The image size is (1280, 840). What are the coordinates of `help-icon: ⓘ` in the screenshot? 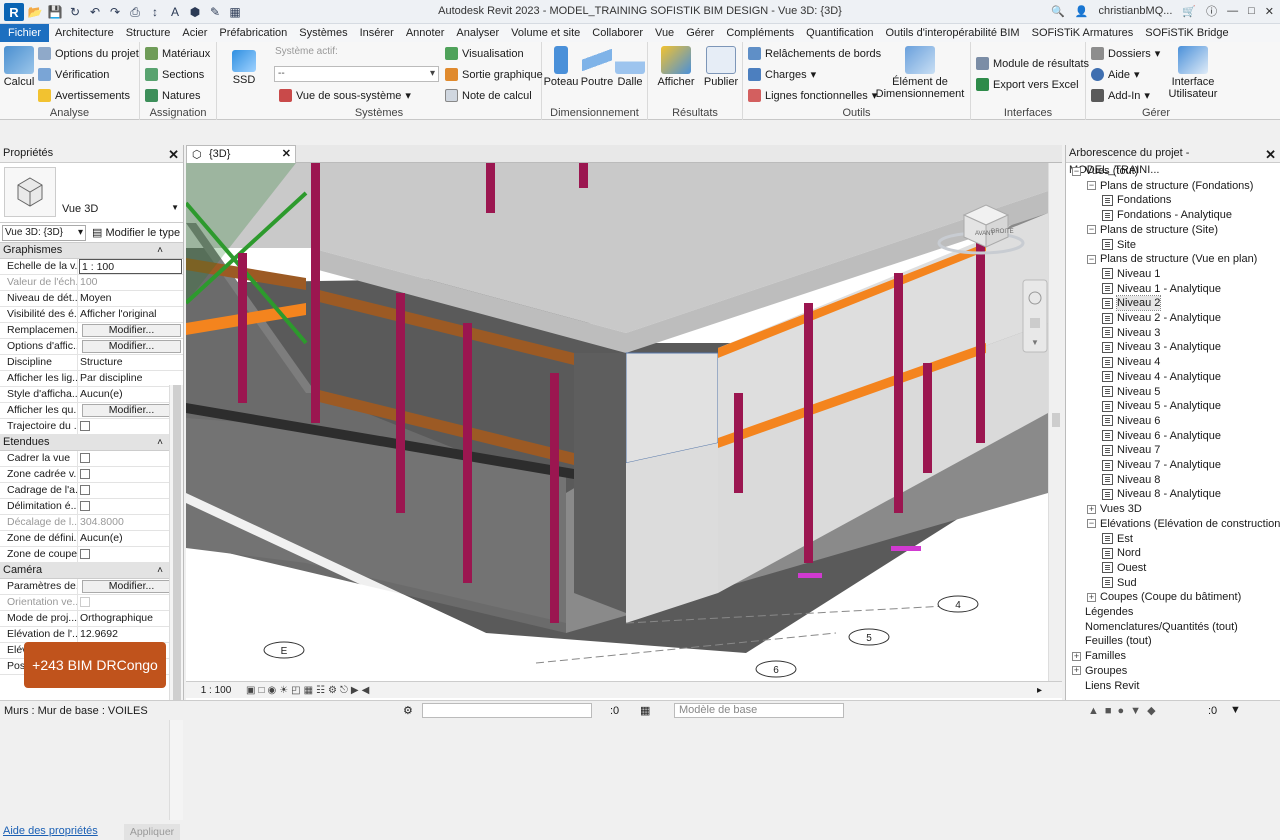 It's located at (1211, 11).